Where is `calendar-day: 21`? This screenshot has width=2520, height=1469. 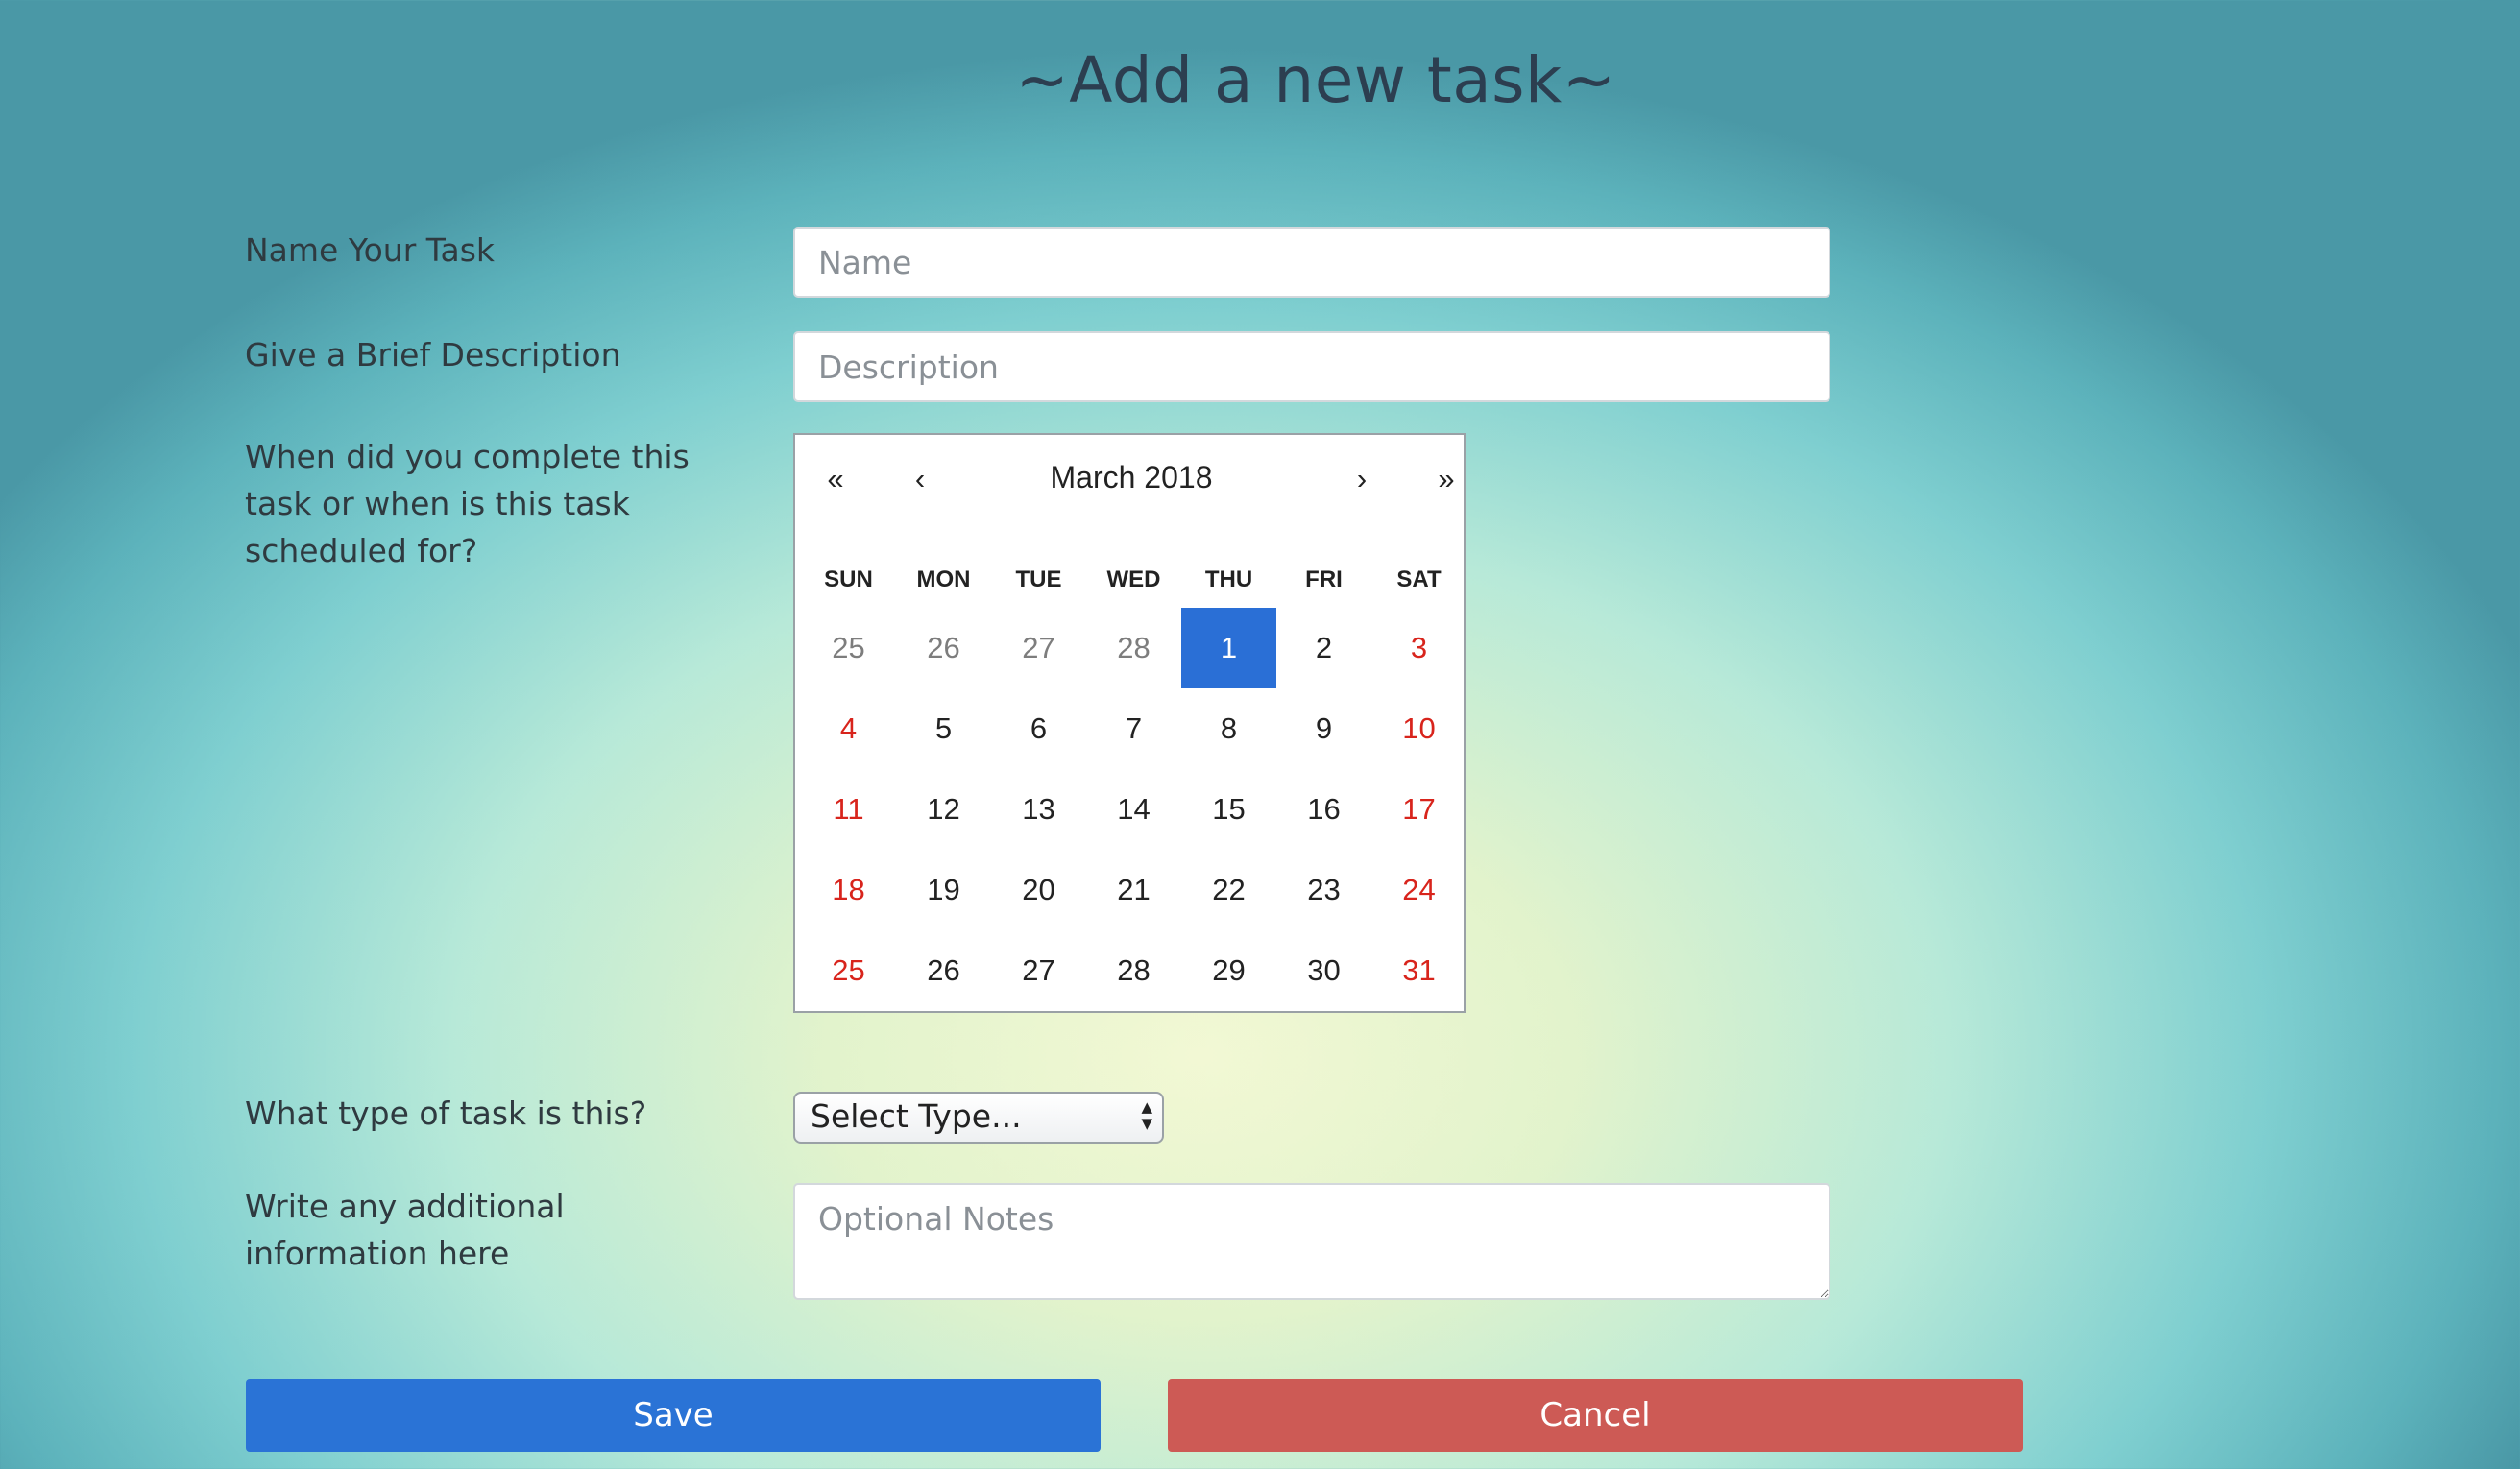
calendar-day: 21 is located at coordinates (1133, 890).